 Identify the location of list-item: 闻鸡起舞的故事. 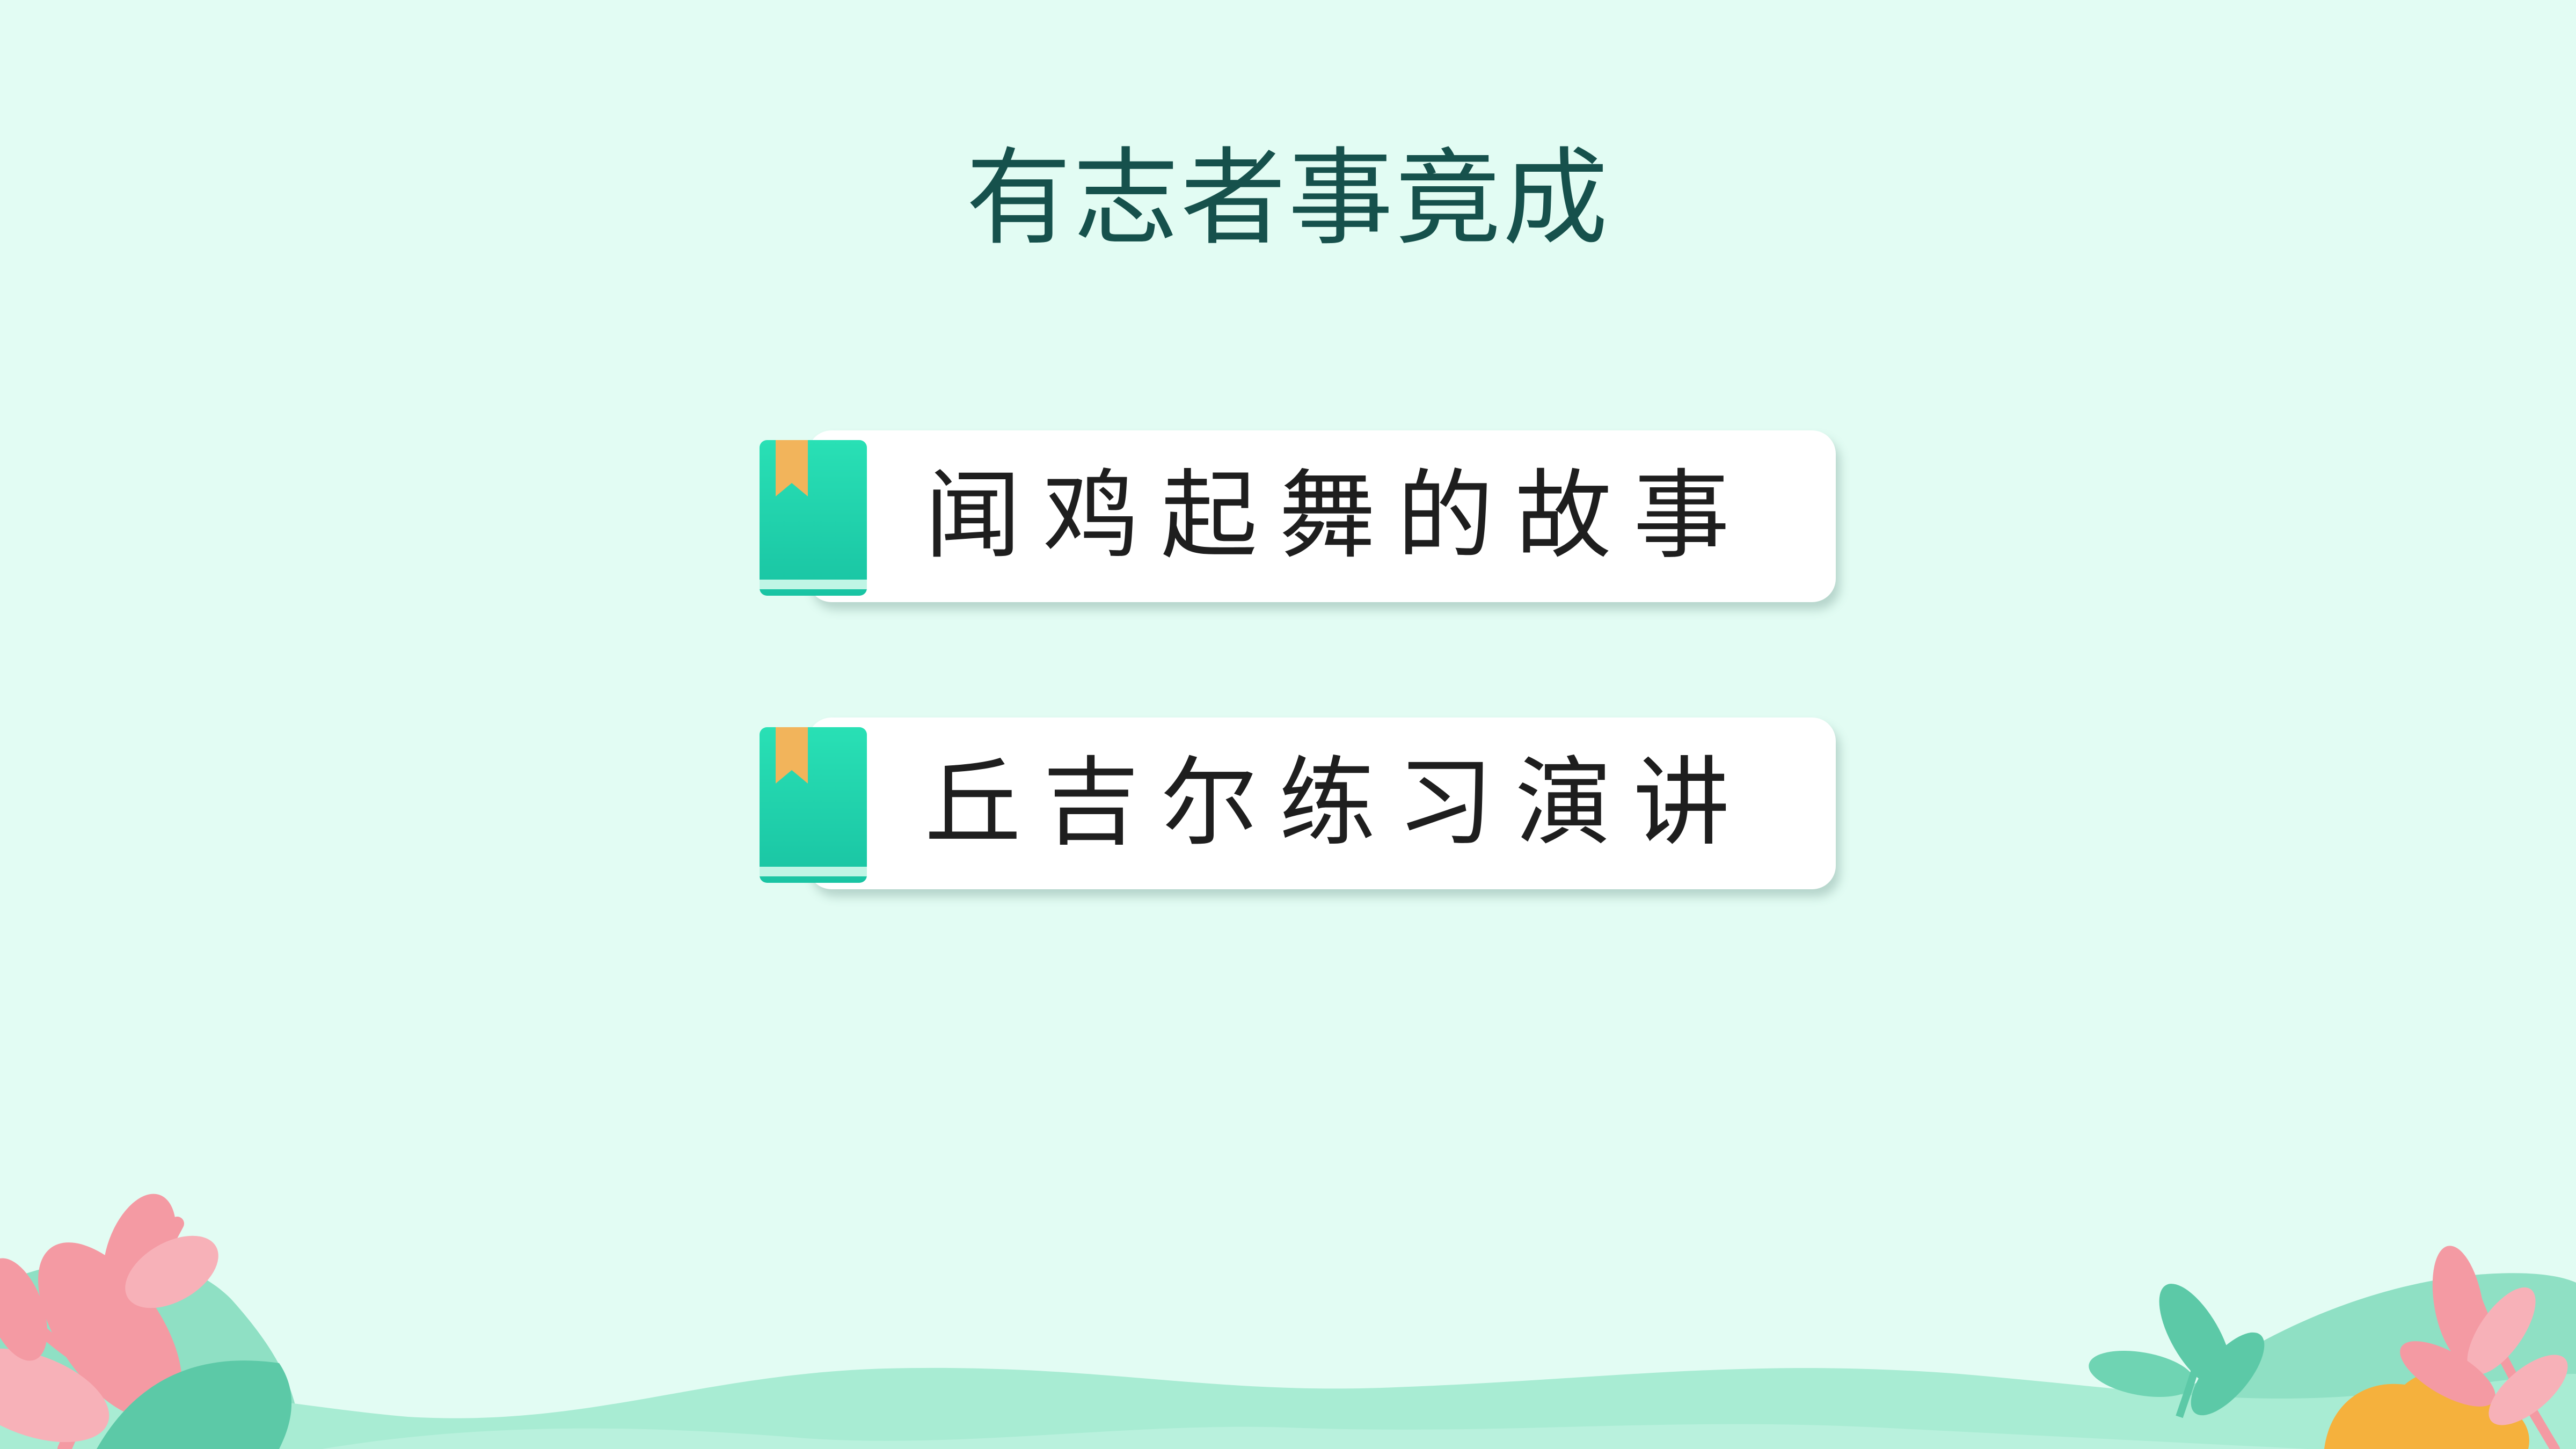
(1295, 520).